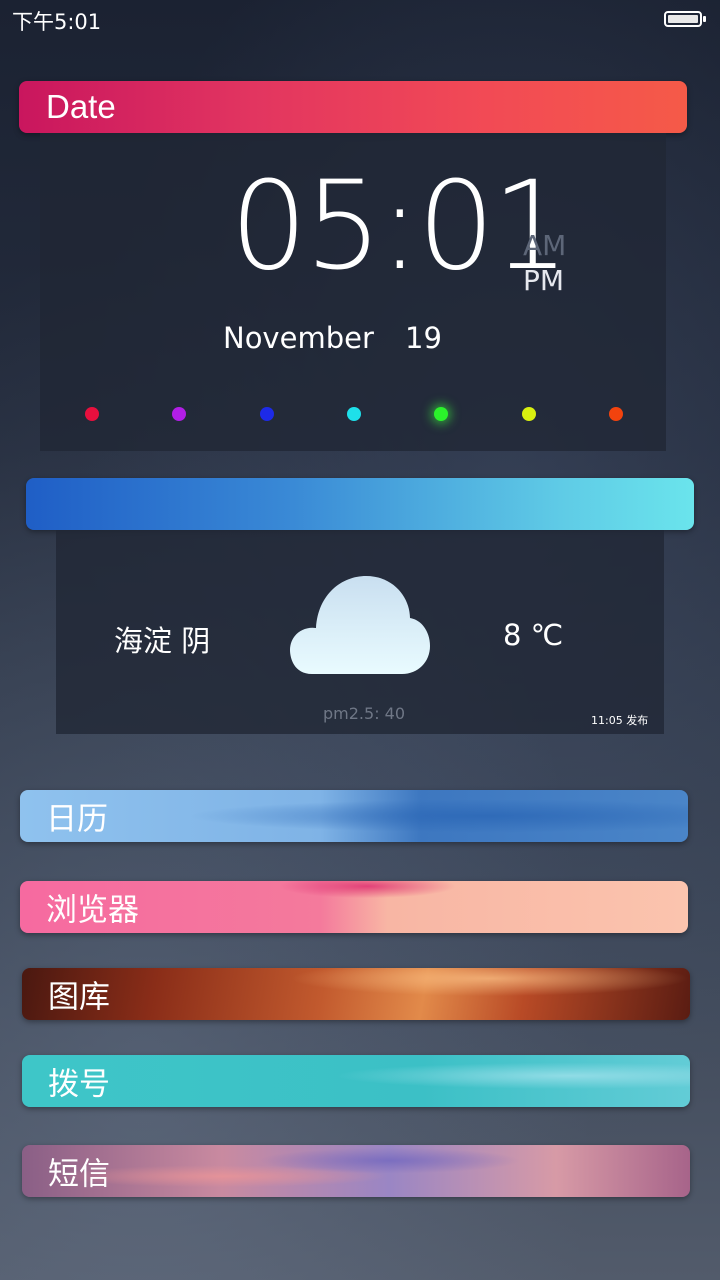 This screenshot has width=720, height=1280. I want to click on app-browser-label: 浏览器, so click(92, 910).